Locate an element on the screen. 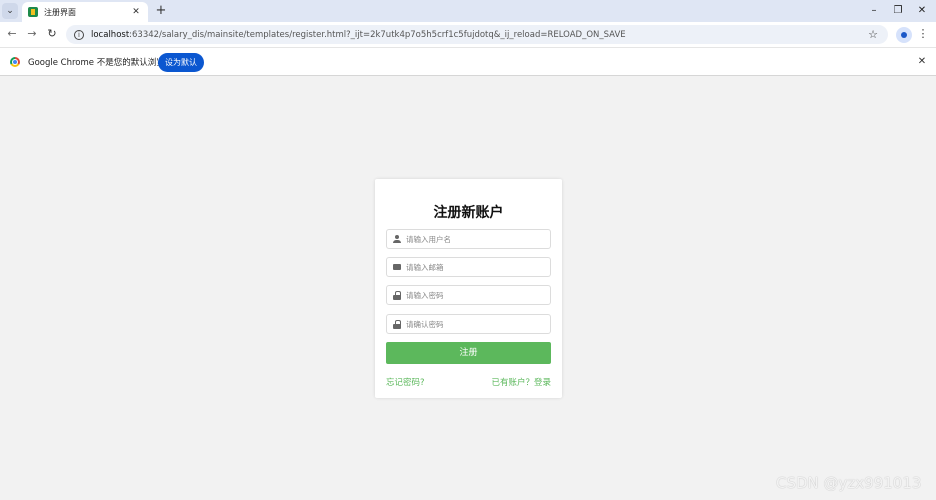 This screenshot has height=500, width=936. new-tab-plus-icon: + is located at coordinates (161, 11).